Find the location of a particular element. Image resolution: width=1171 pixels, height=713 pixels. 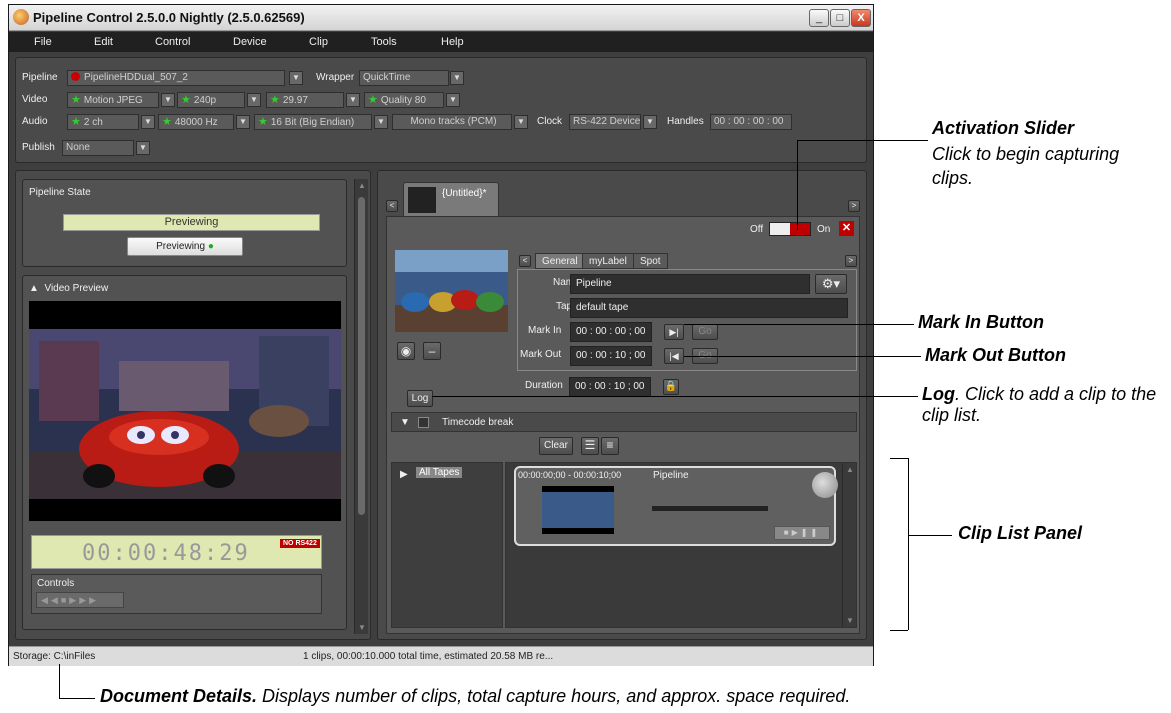

activation-slider is located at coordinates (790, 229).